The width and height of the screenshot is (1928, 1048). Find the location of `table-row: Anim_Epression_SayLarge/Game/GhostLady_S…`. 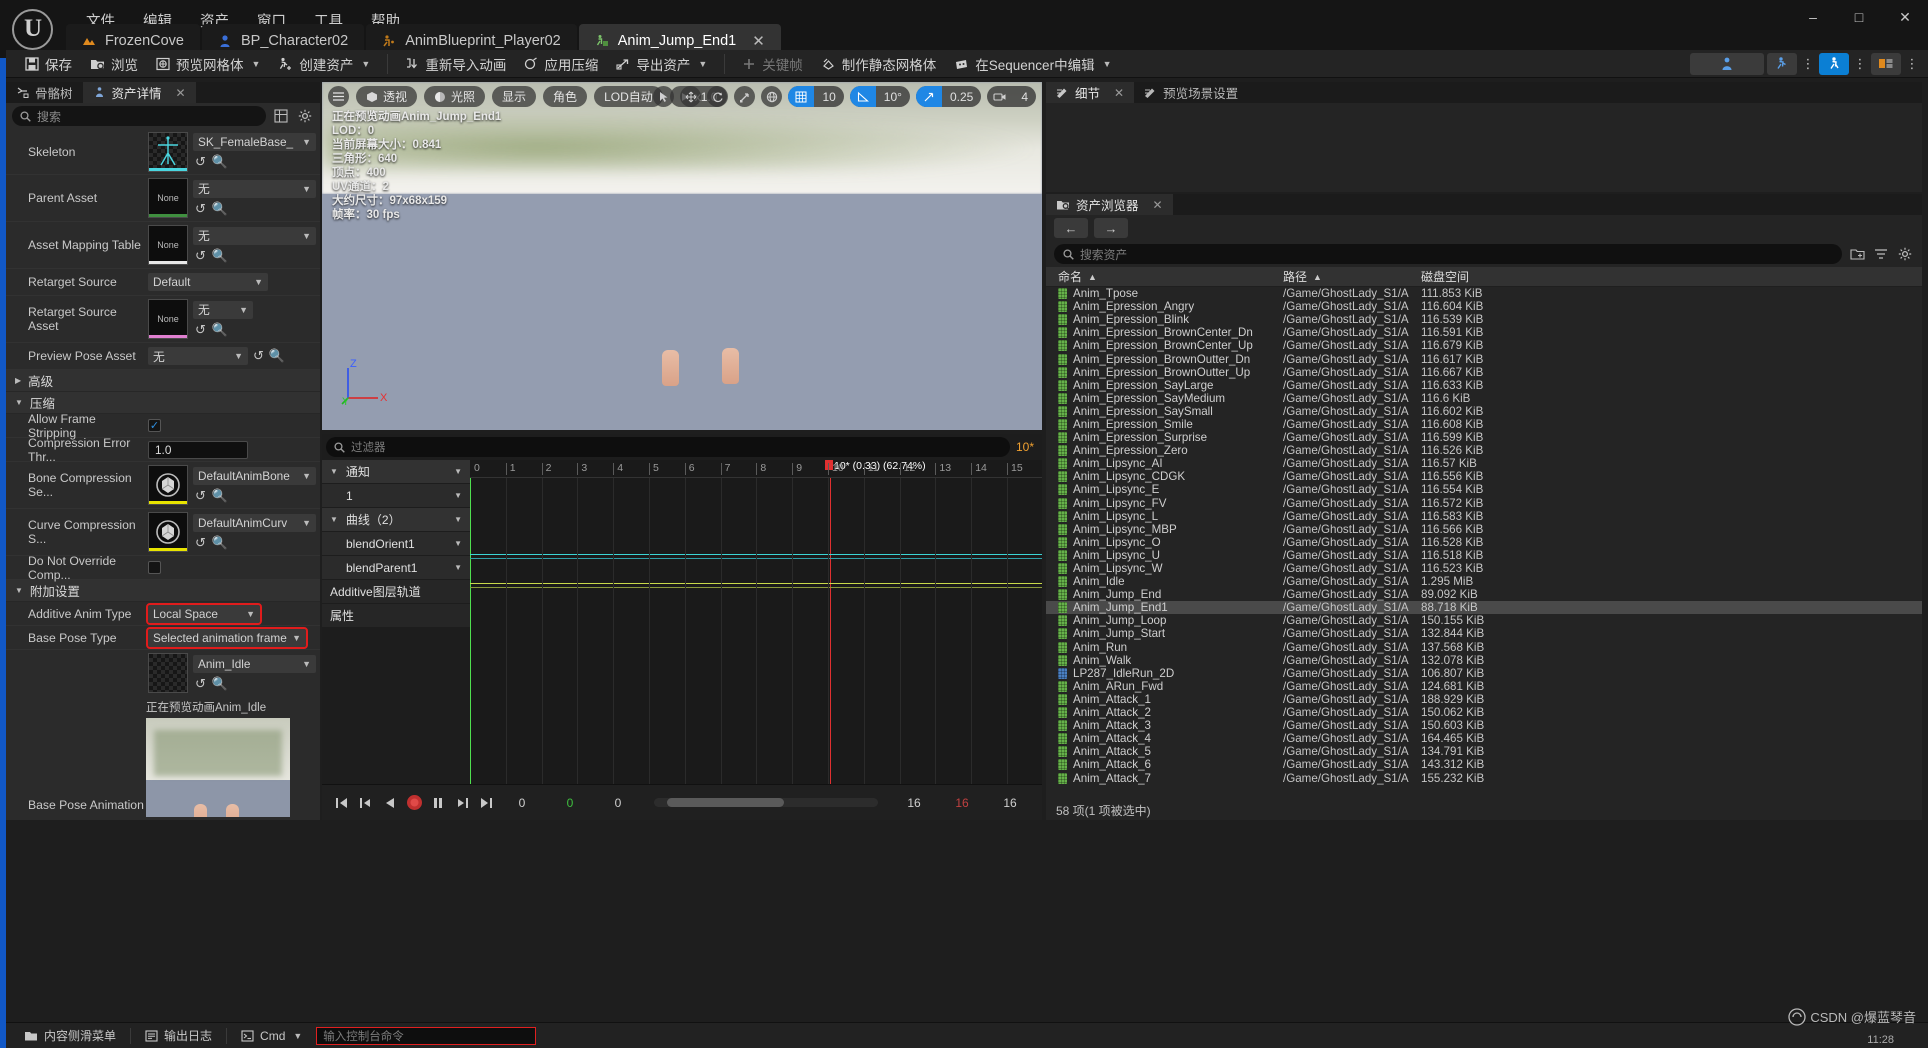

table-row: Anim_Epression_SayLarge/Game/GhostLady_S… is located at coordinates (1484, 385).